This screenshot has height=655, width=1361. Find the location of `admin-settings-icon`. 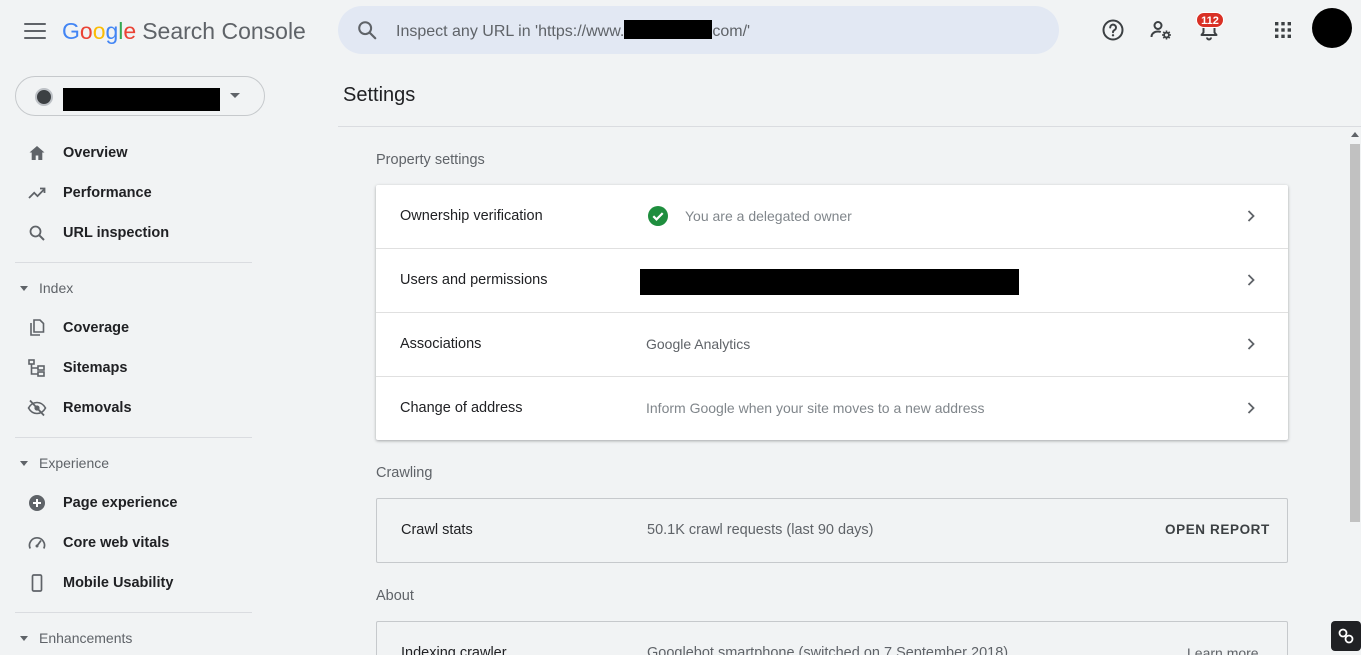

admin-settings-icon is located at coordinates (1161, 30).